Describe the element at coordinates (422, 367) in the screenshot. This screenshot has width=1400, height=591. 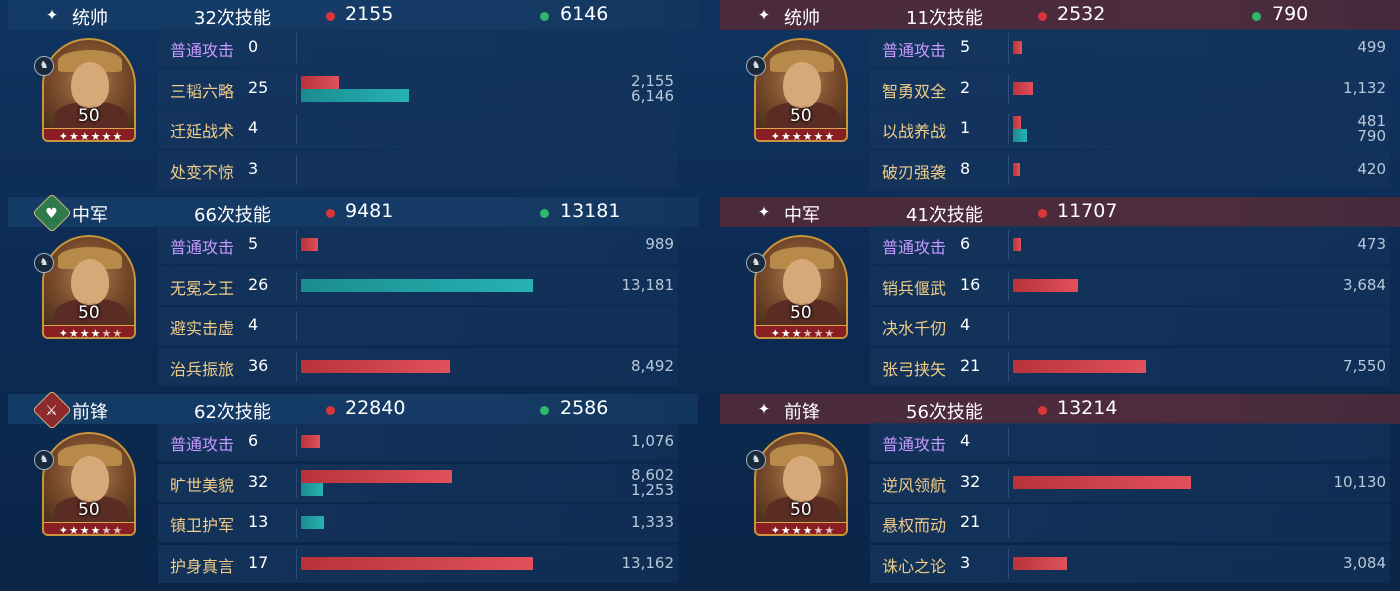
I see `skill-row: 治兵振旅 36 8,492` at that location.